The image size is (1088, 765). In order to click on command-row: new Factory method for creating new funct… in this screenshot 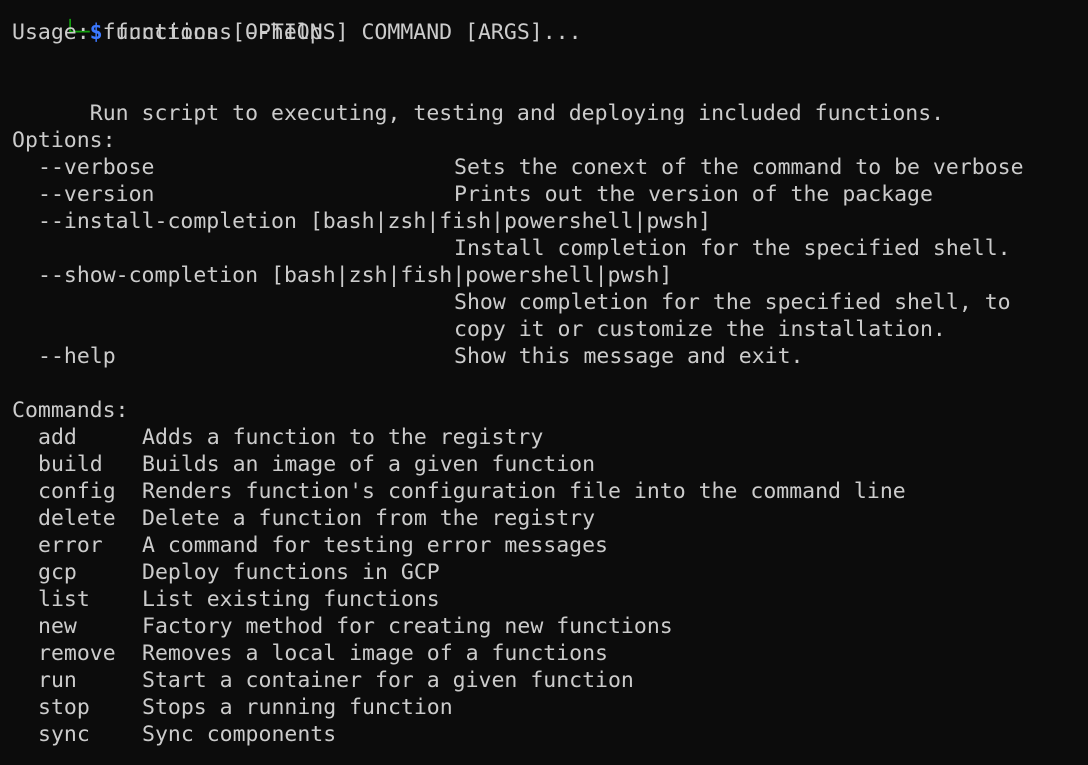, I will do `click(550, 626)`.